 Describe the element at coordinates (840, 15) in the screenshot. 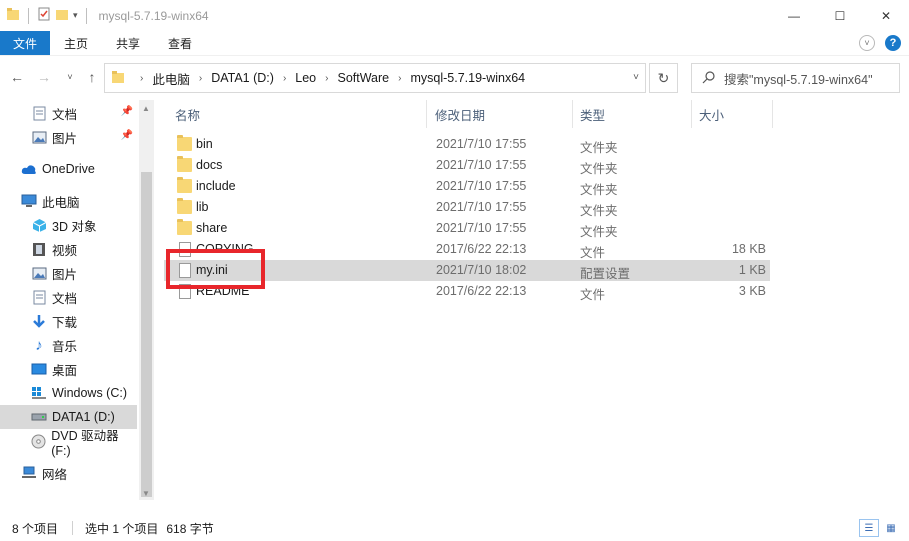

I see `maximize-button: ☐` at that location.